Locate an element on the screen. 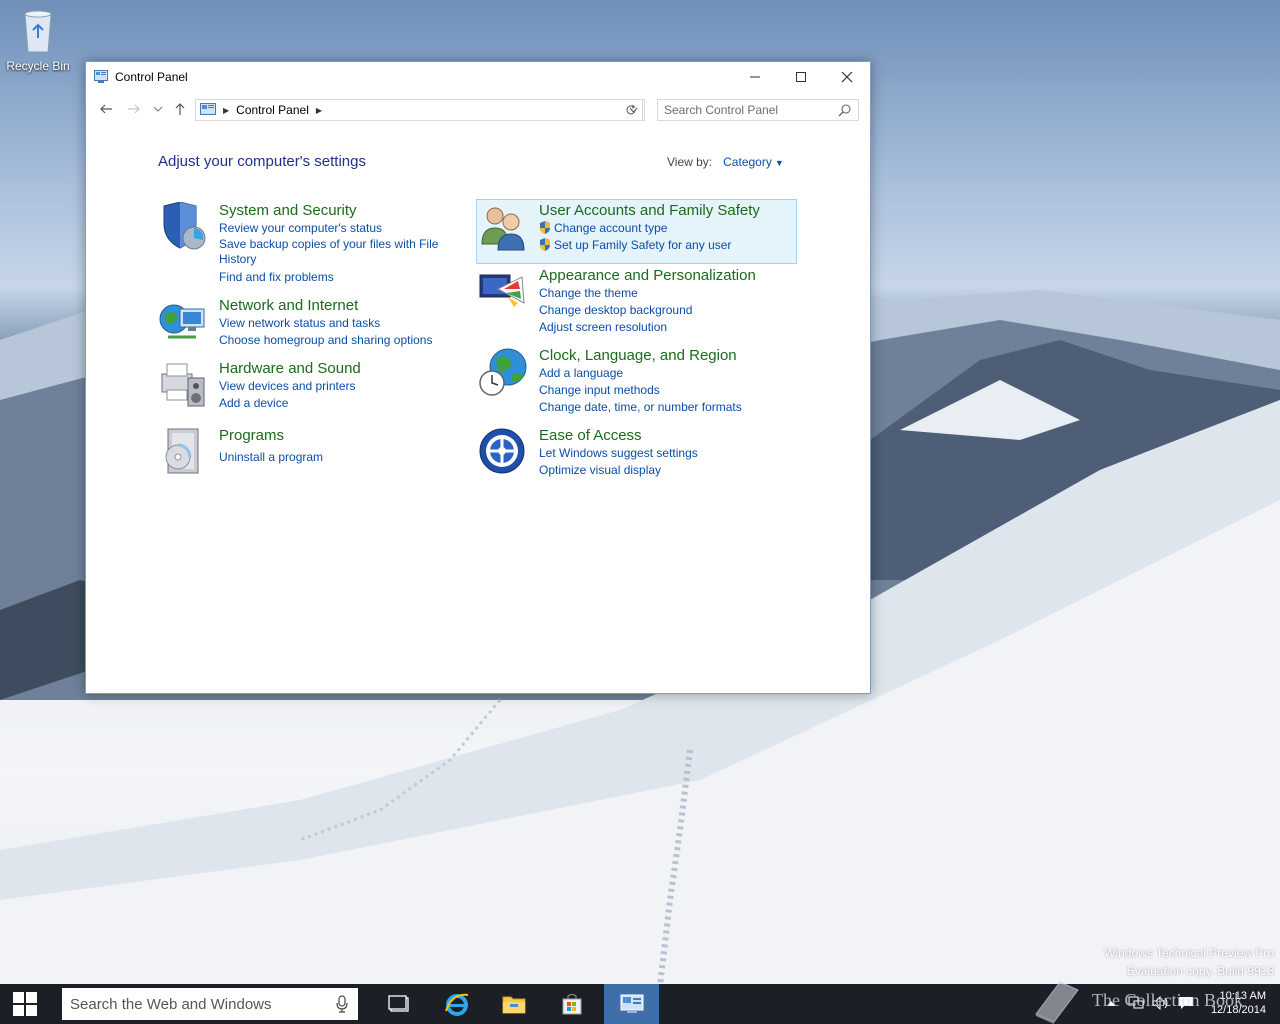 The height and width of the screenshot is (1024, 1280). category-title: System and Security is located at coordinates (331, 211).